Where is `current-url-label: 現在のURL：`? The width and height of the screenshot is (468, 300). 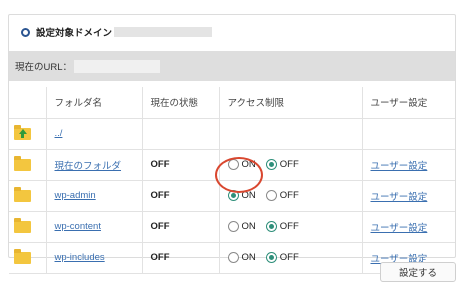
current-url-label: 現在のURL： is located at coordinates (44, 67).